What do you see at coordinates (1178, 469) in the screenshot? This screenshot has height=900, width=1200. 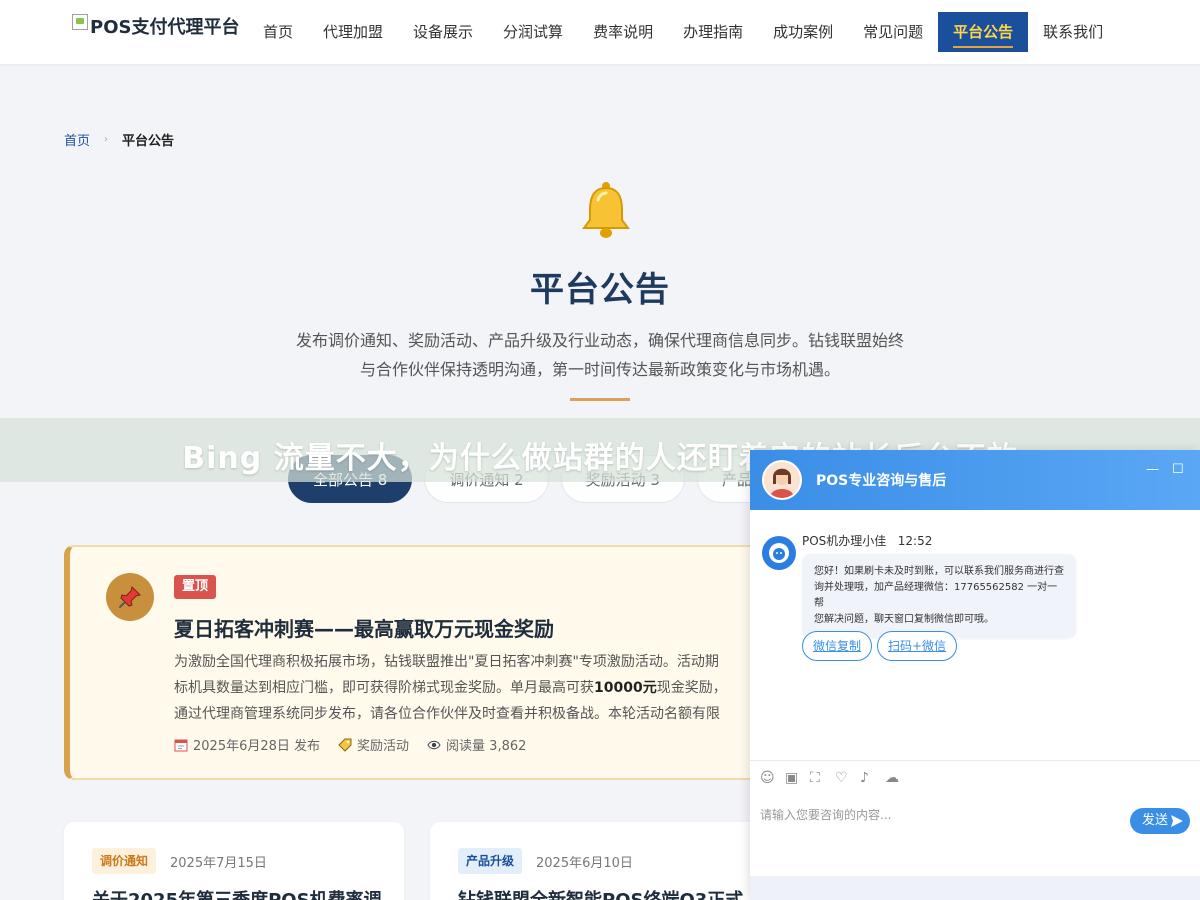 I see `maximize-button: ☐` at bounding box center [1178, 469].